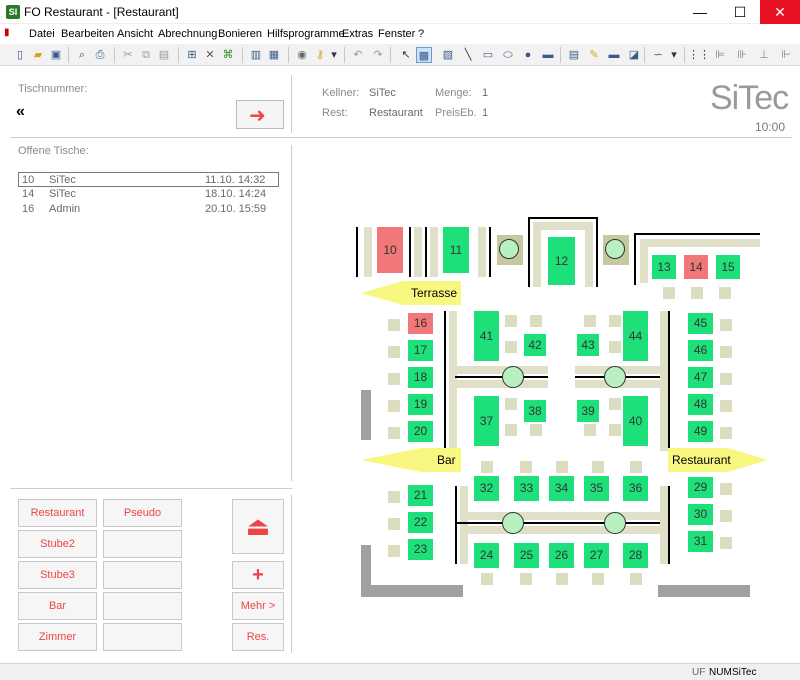 Image resolution: width=800 pixels, height=680 pixels. Describe the element at coordinates (420, 522) in the screenshot. I see `table-22: 22` at that location.